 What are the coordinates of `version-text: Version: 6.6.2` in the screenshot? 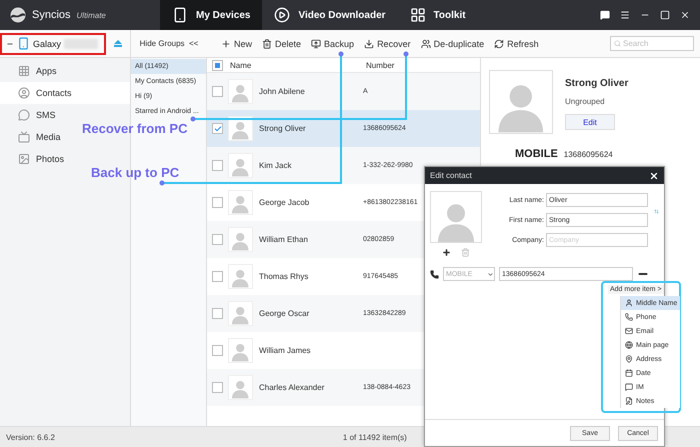 It's located at (30, 437).